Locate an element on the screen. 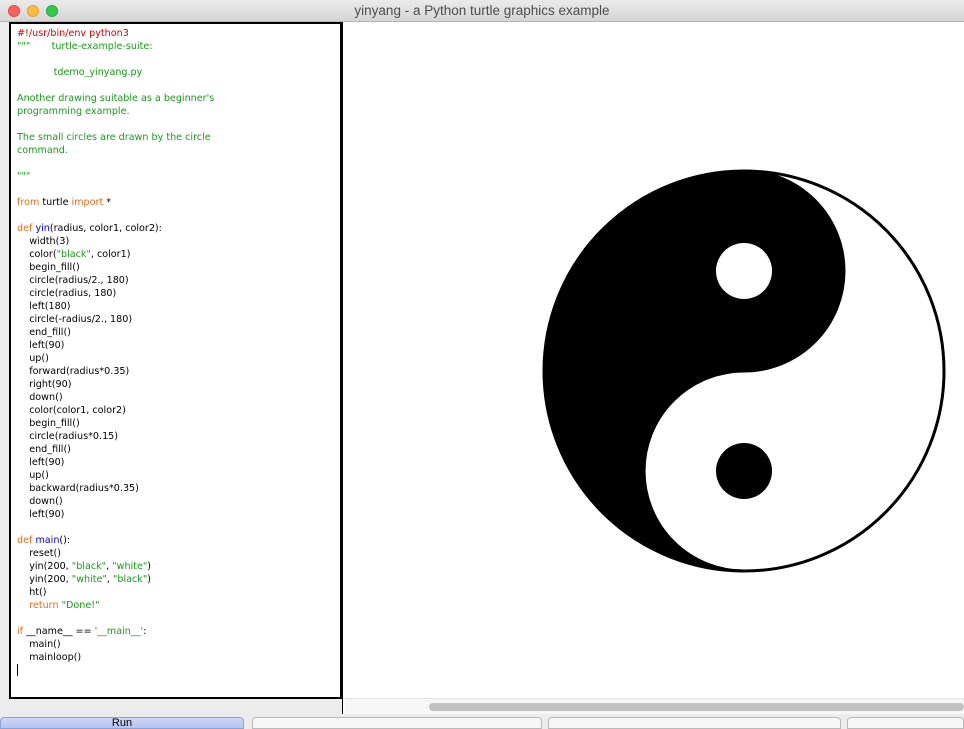 Image resolution: width=964 pixels, height=729 pixels. code-token: """ turtle-example-suite: is located at coordinates (85, 46).